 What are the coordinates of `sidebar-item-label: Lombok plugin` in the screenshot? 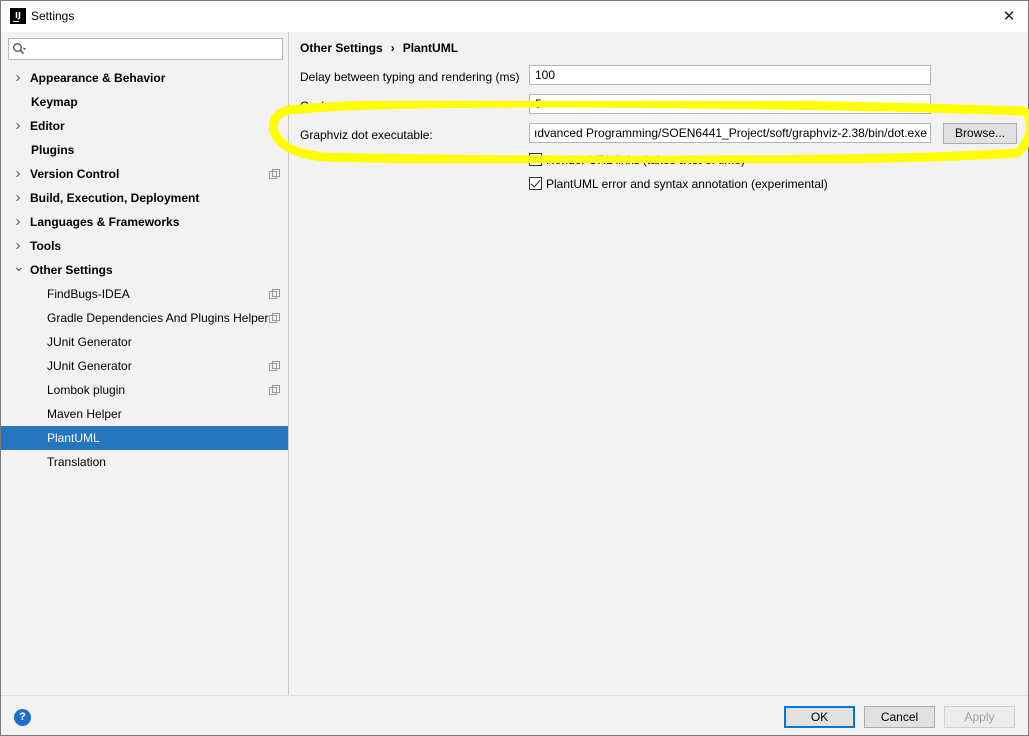 It's located at (86, 390).